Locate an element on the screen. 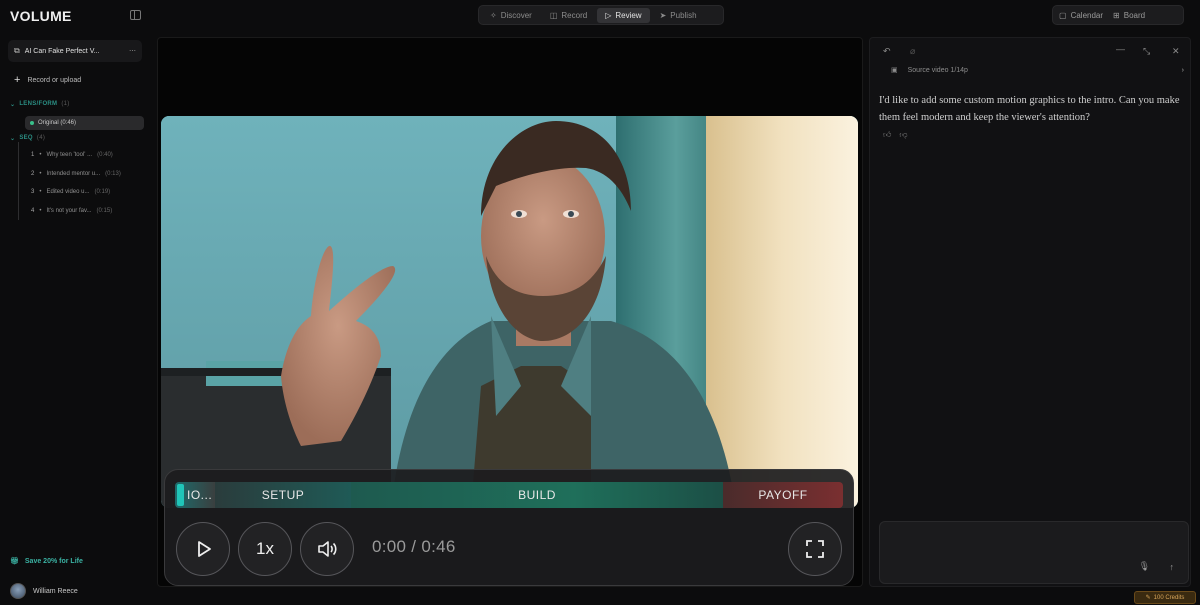  chapter-timeline: IO... SETUP BUILD PAYOFF is located at coordinates (509, 495).